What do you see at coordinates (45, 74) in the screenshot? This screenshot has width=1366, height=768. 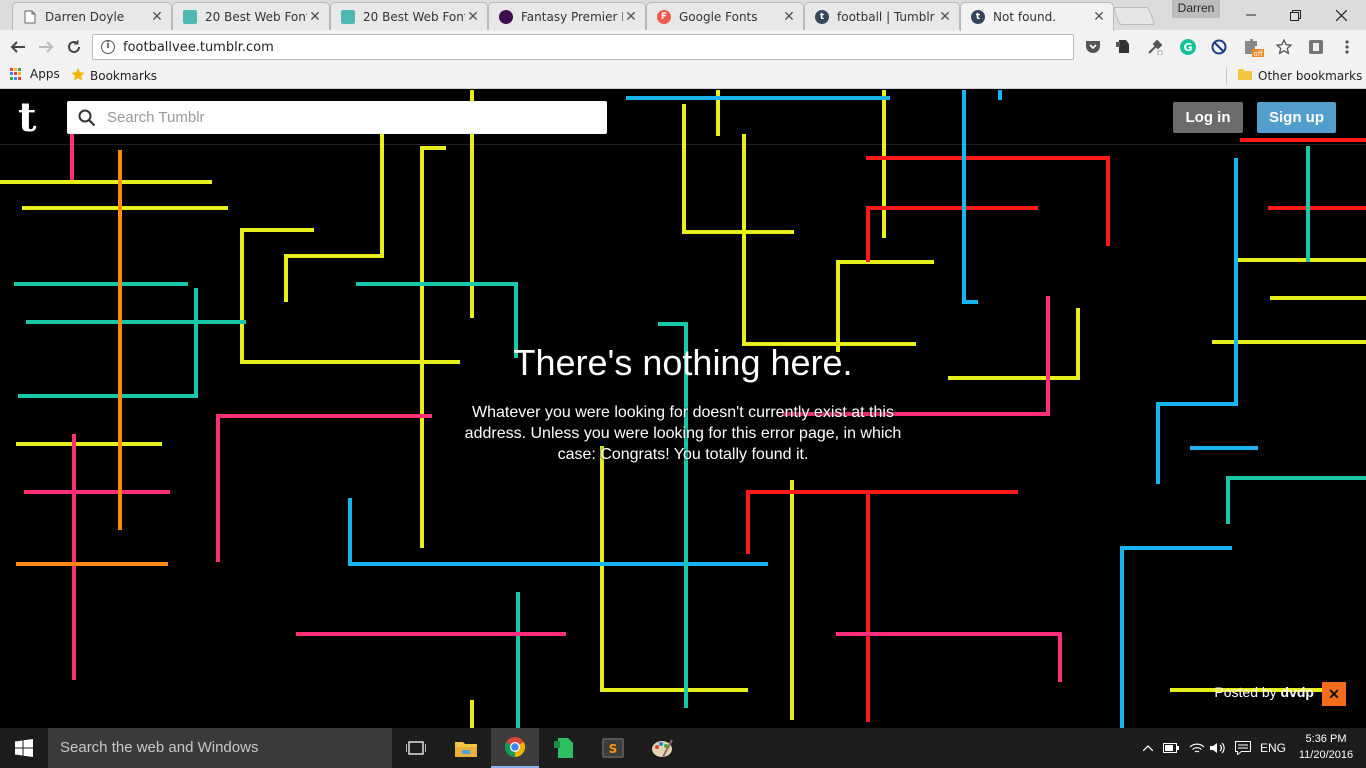 I see `bookmark-label: Apps` at bounding box center [45, 74].